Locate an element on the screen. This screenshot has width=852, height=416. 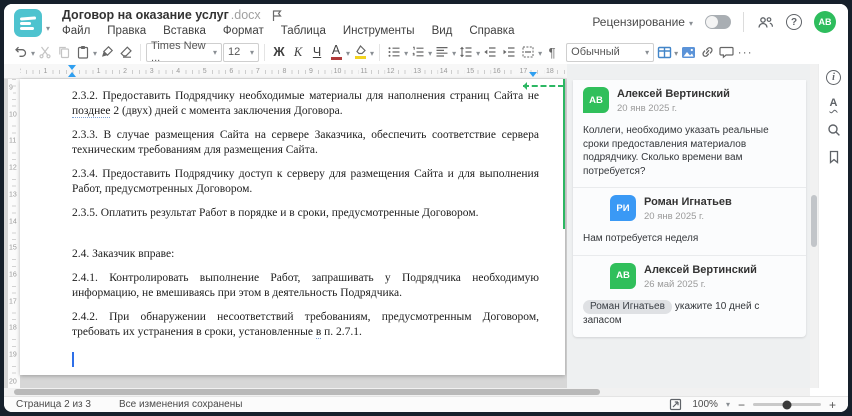
spellcheck-icon is located at coordinates (834, 103).